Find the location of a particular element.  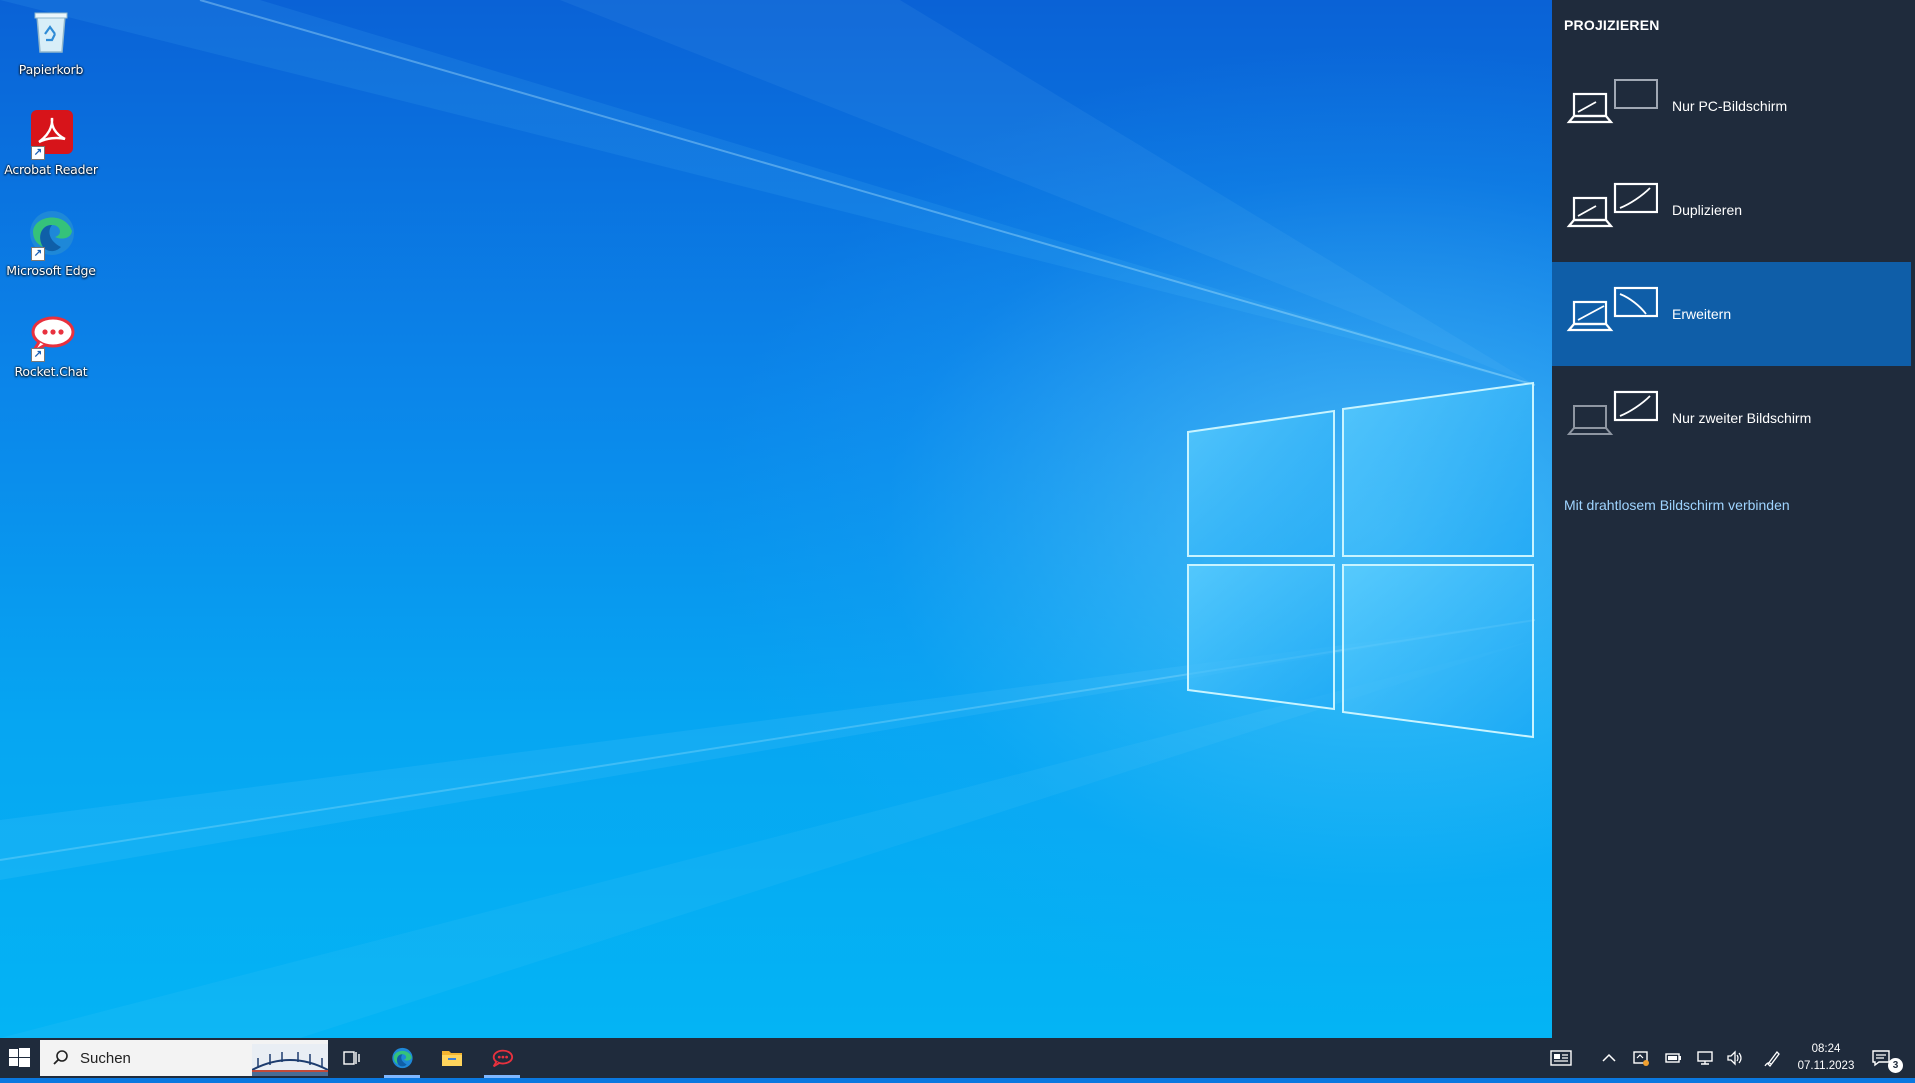

windows-logo is located at coordinates (1360, 560).